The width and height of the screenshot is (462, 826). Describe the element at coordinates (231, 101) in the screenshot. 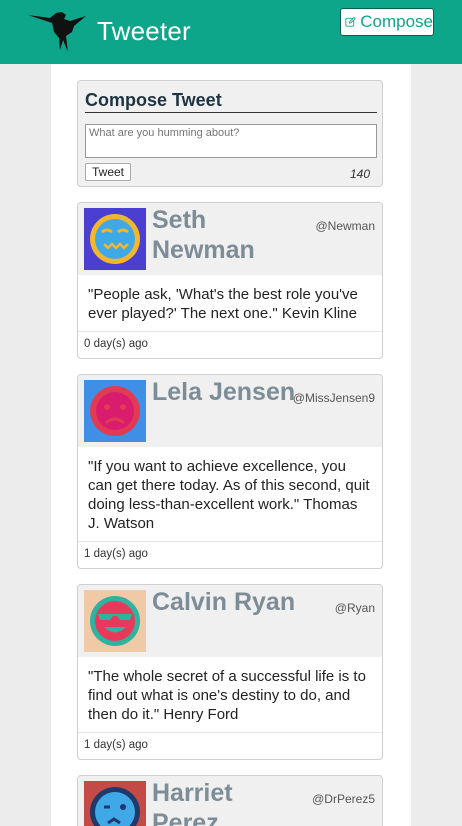

I see `compose-heading: Compose Tweet` at that location.